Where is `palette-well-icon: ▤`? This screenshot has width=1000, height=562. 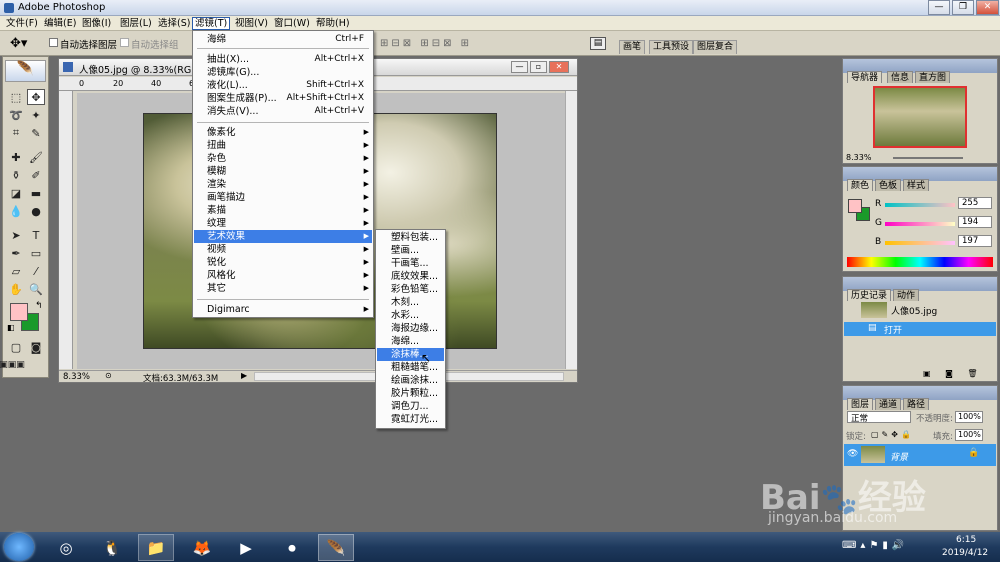 palette-well-icon: ▤ is located at coordinates (598, 43).